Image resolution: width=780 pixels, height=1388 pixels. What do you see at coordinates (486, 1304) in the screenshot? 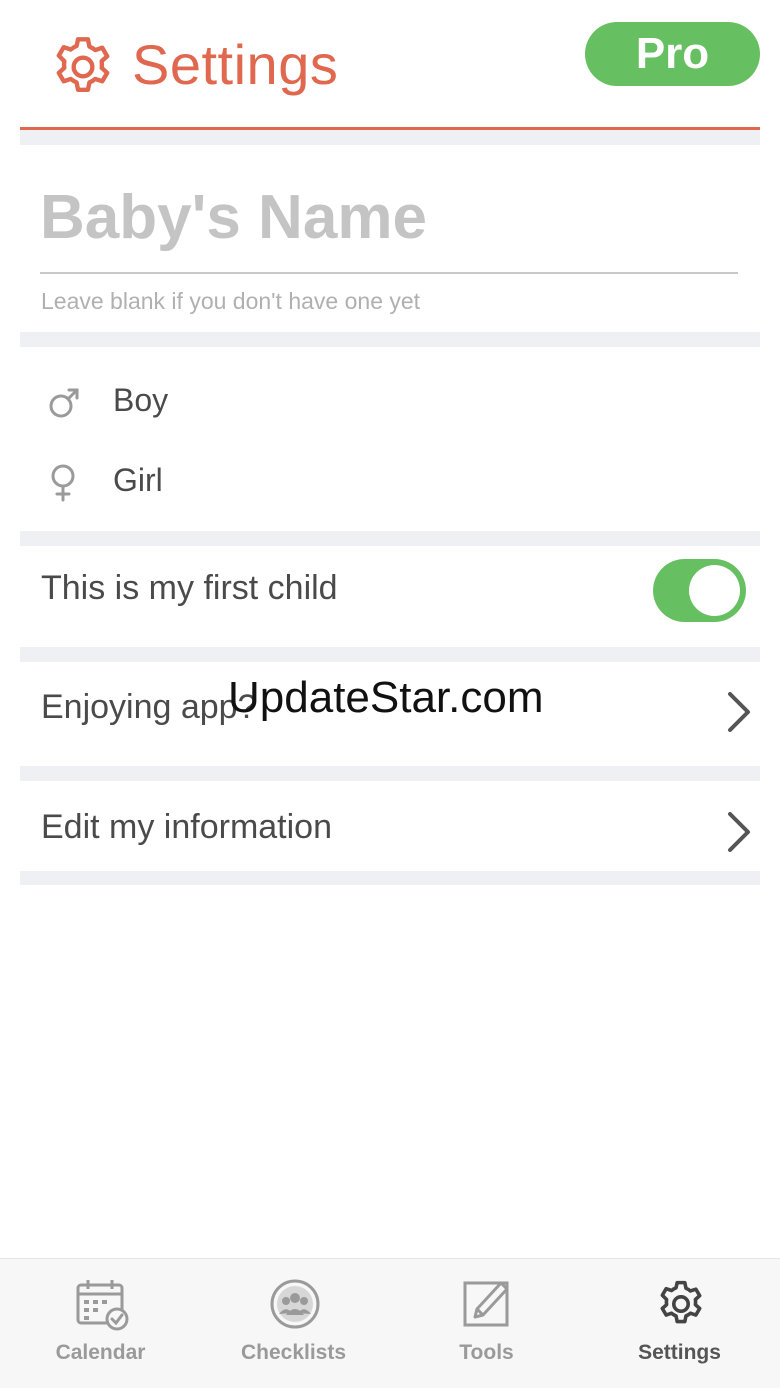
I see `tools-icon` at bounding box center [486, 1304].